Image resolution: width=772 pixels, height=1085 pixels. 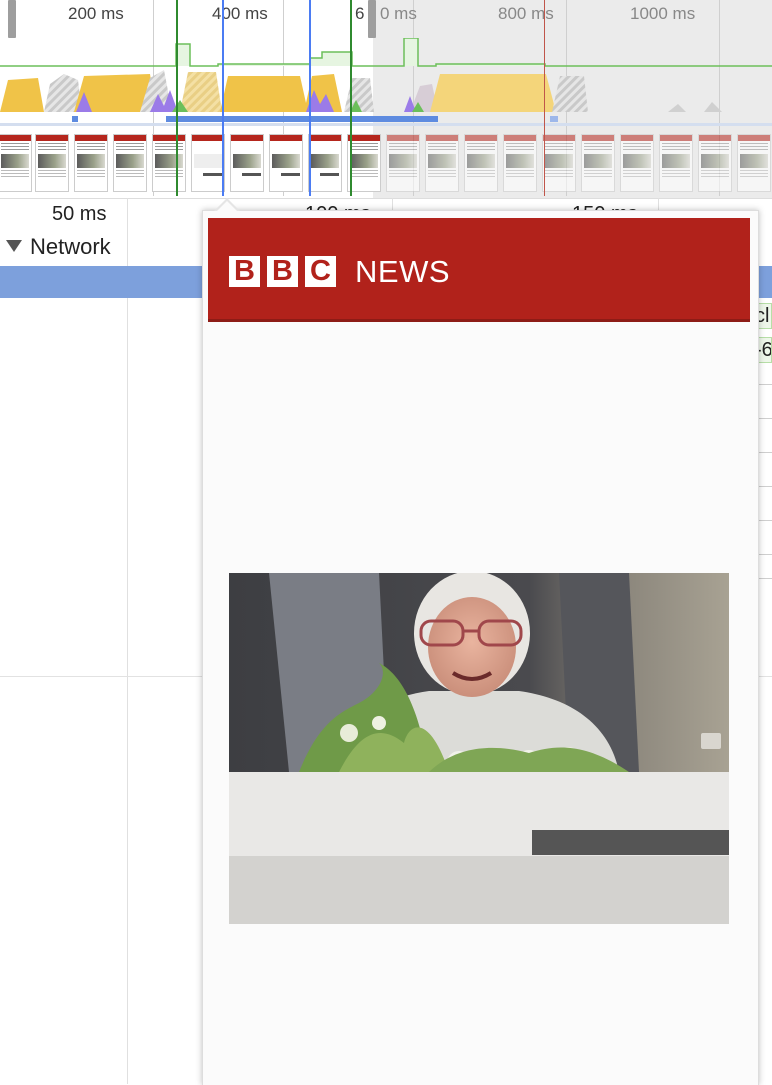 What do you see at coordinates (663, 13) in the screenshot?
I see `overview-tick-label: 1000 ms` at bounding box center [663, 13].